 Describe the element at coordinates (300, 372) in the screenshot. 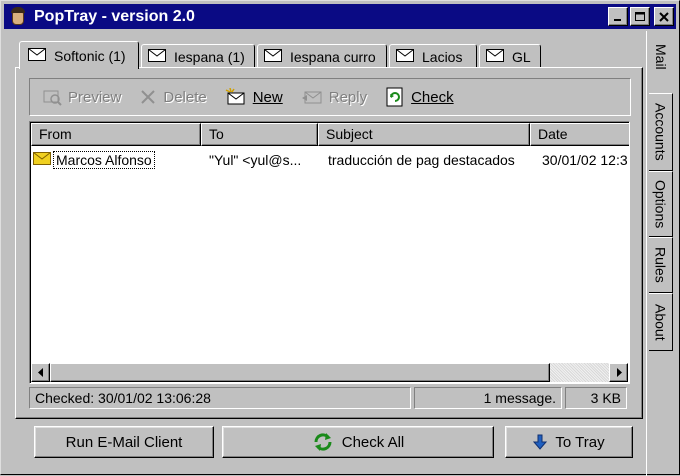

I see `scroll-thumb` at that location.